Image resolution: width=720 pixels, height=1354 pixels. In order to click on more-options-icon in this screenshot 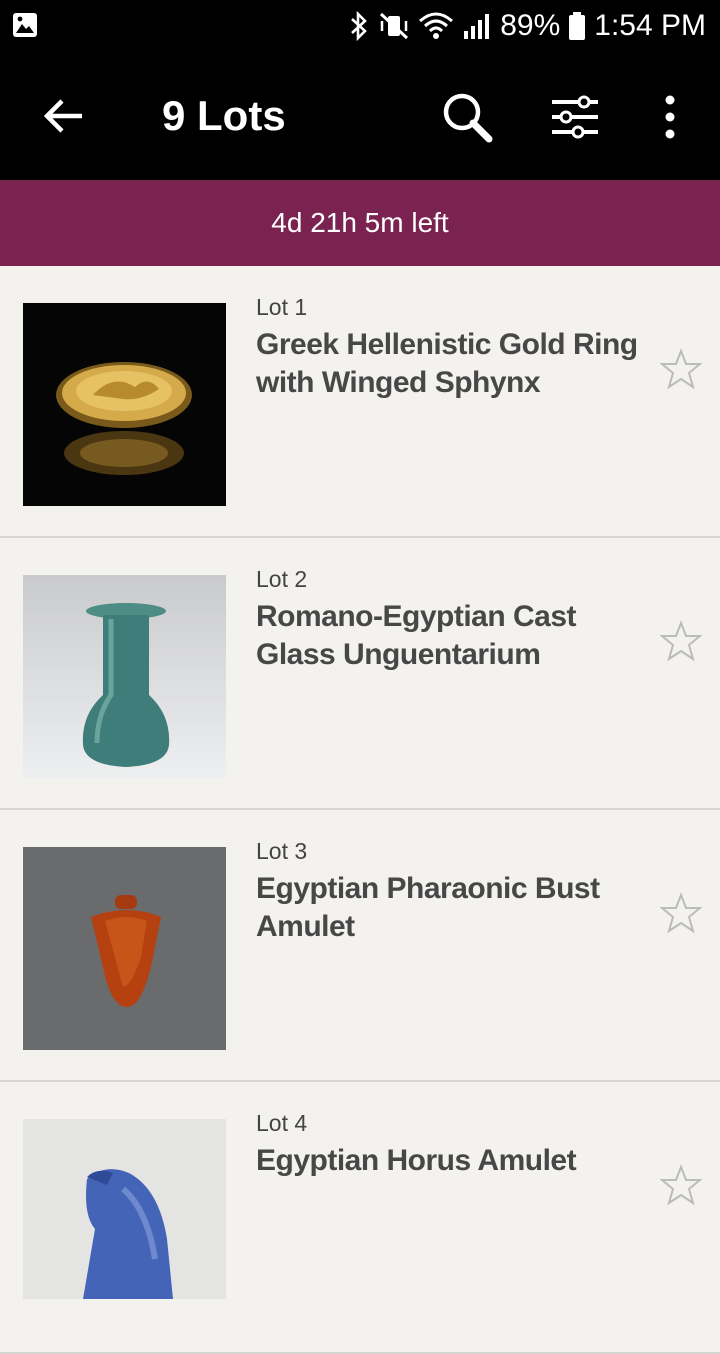, I will do `click(670, 117)`.